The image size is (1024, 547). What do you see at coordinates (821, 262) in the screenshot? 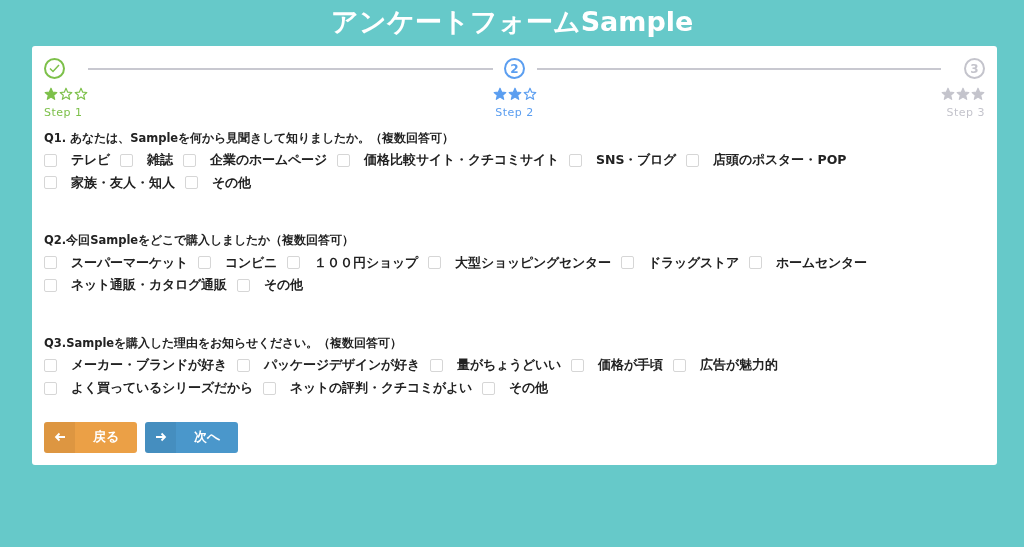
I see `option-label: ホームセンター` at bounding box center [821, 262].